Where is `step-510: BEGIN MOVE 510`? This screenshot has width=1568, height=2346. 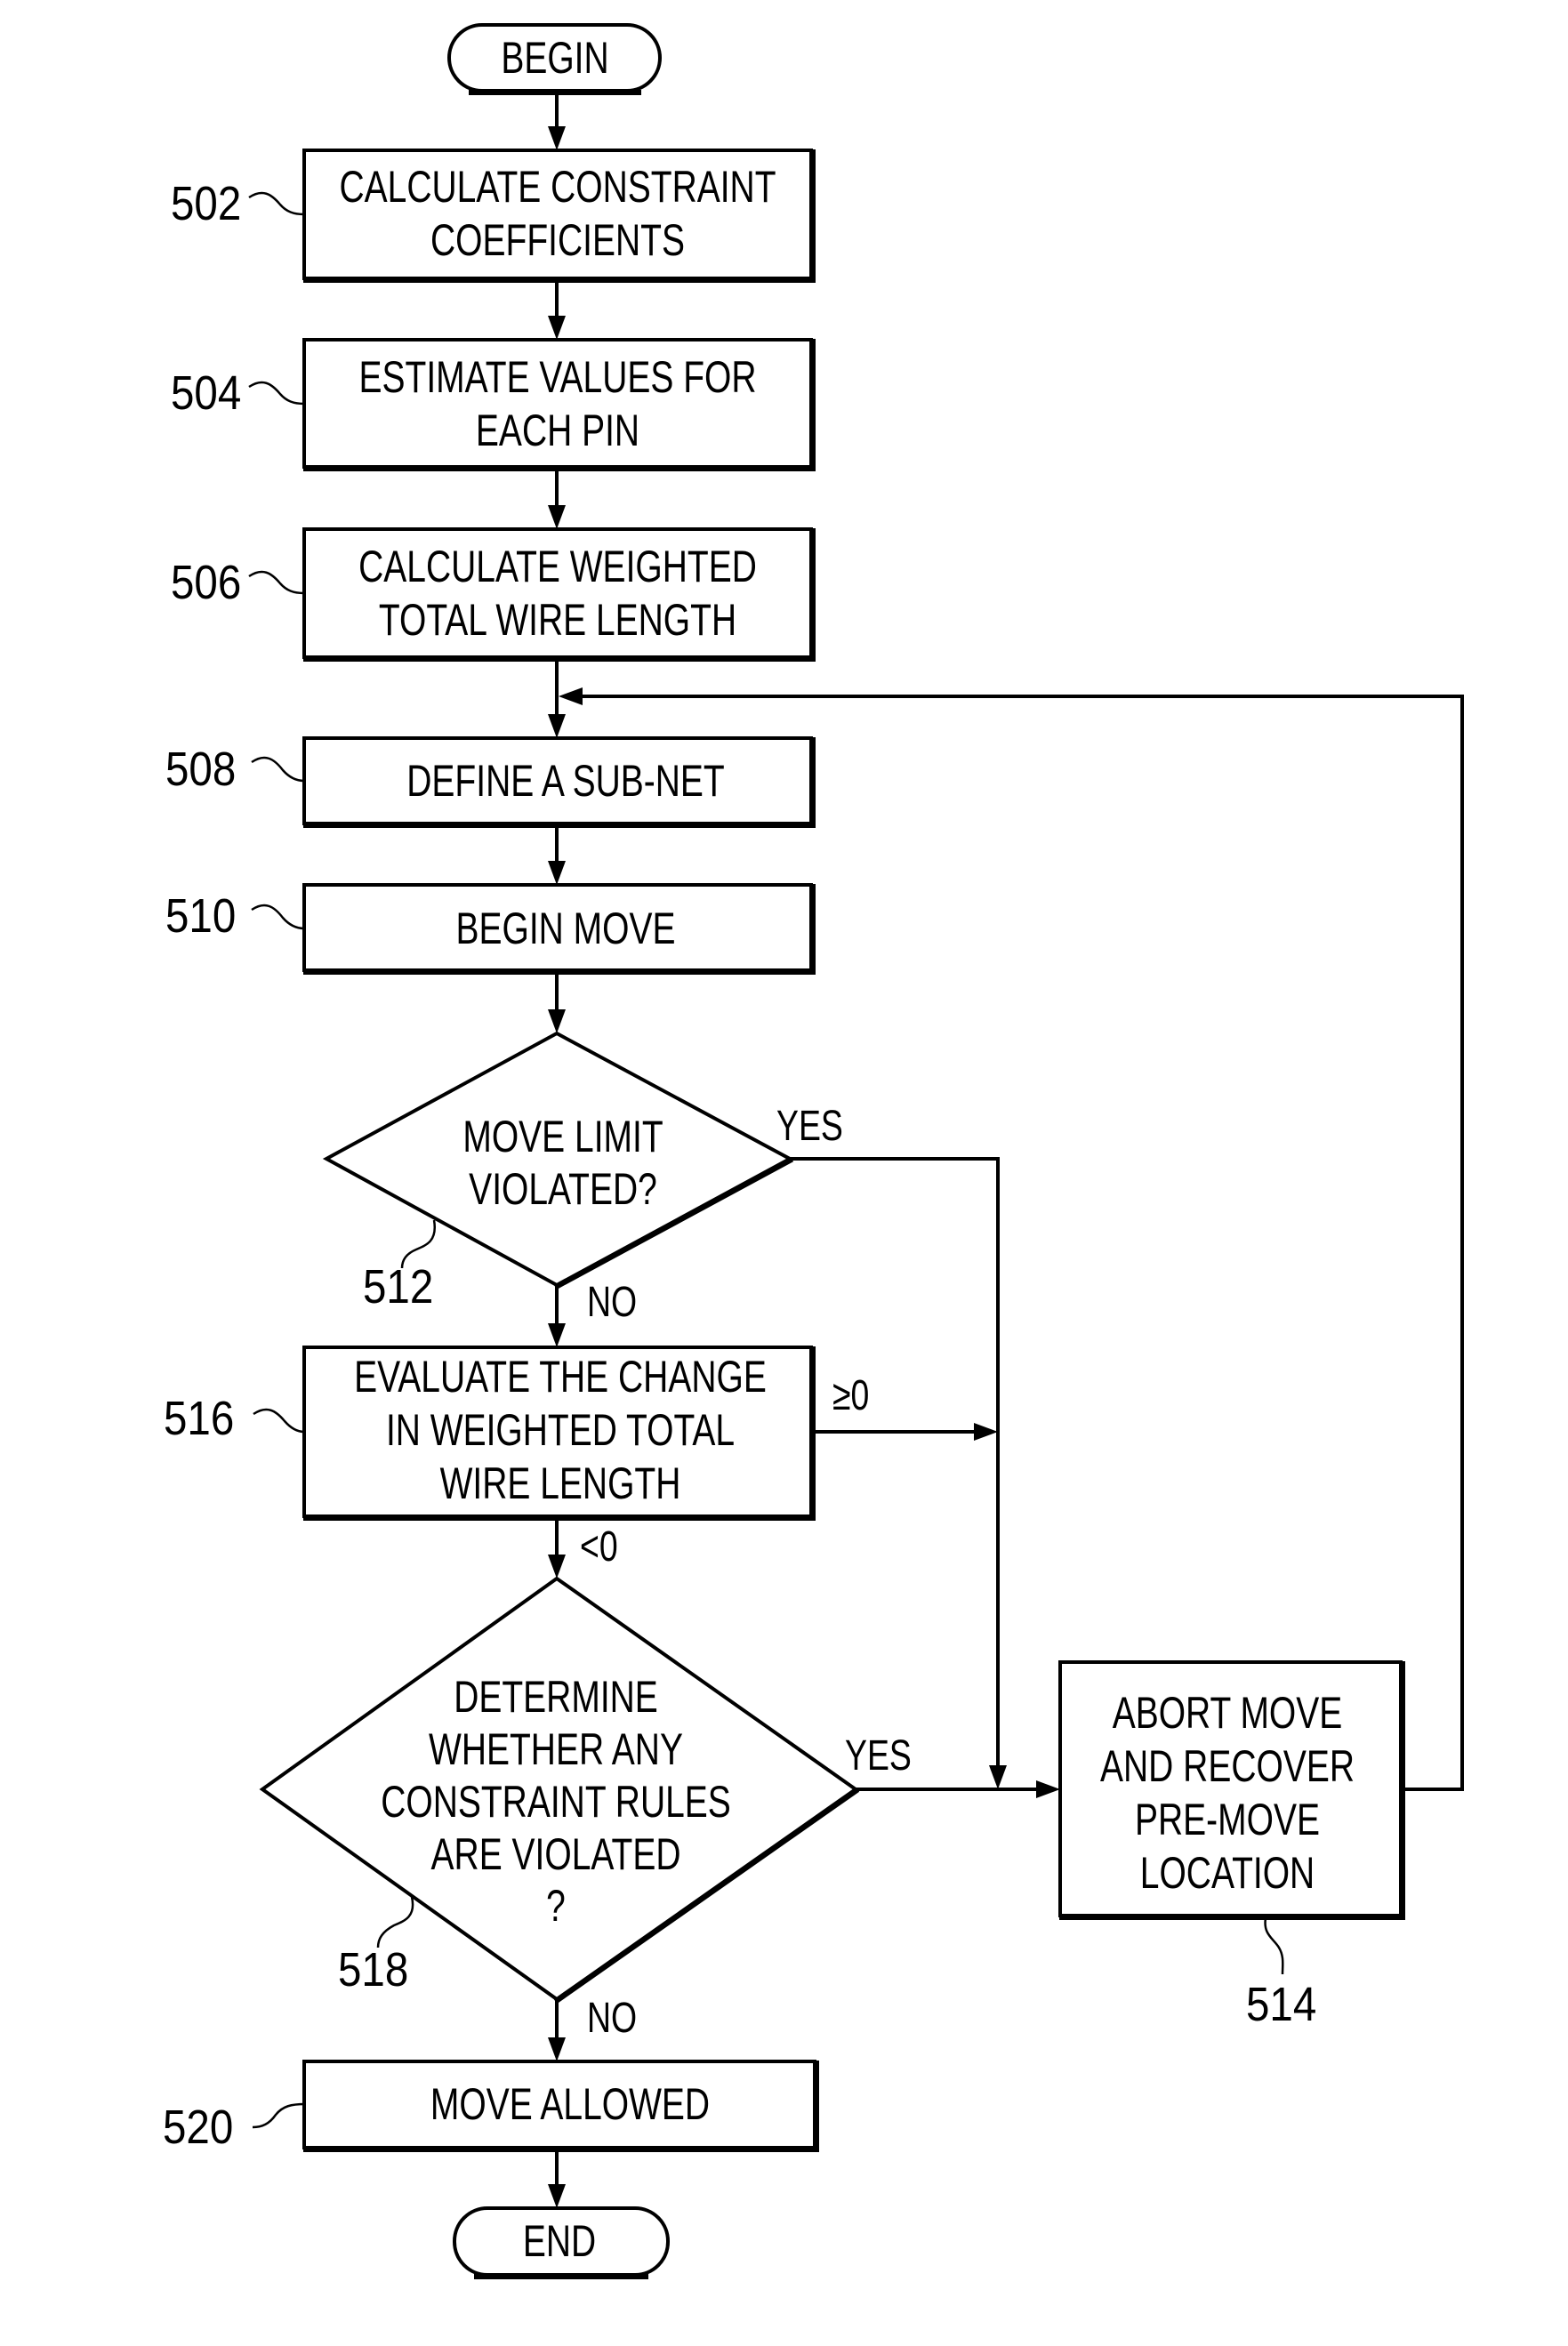
step-510: BEGIN MOVE 510 is located at coordinates (490, 929).